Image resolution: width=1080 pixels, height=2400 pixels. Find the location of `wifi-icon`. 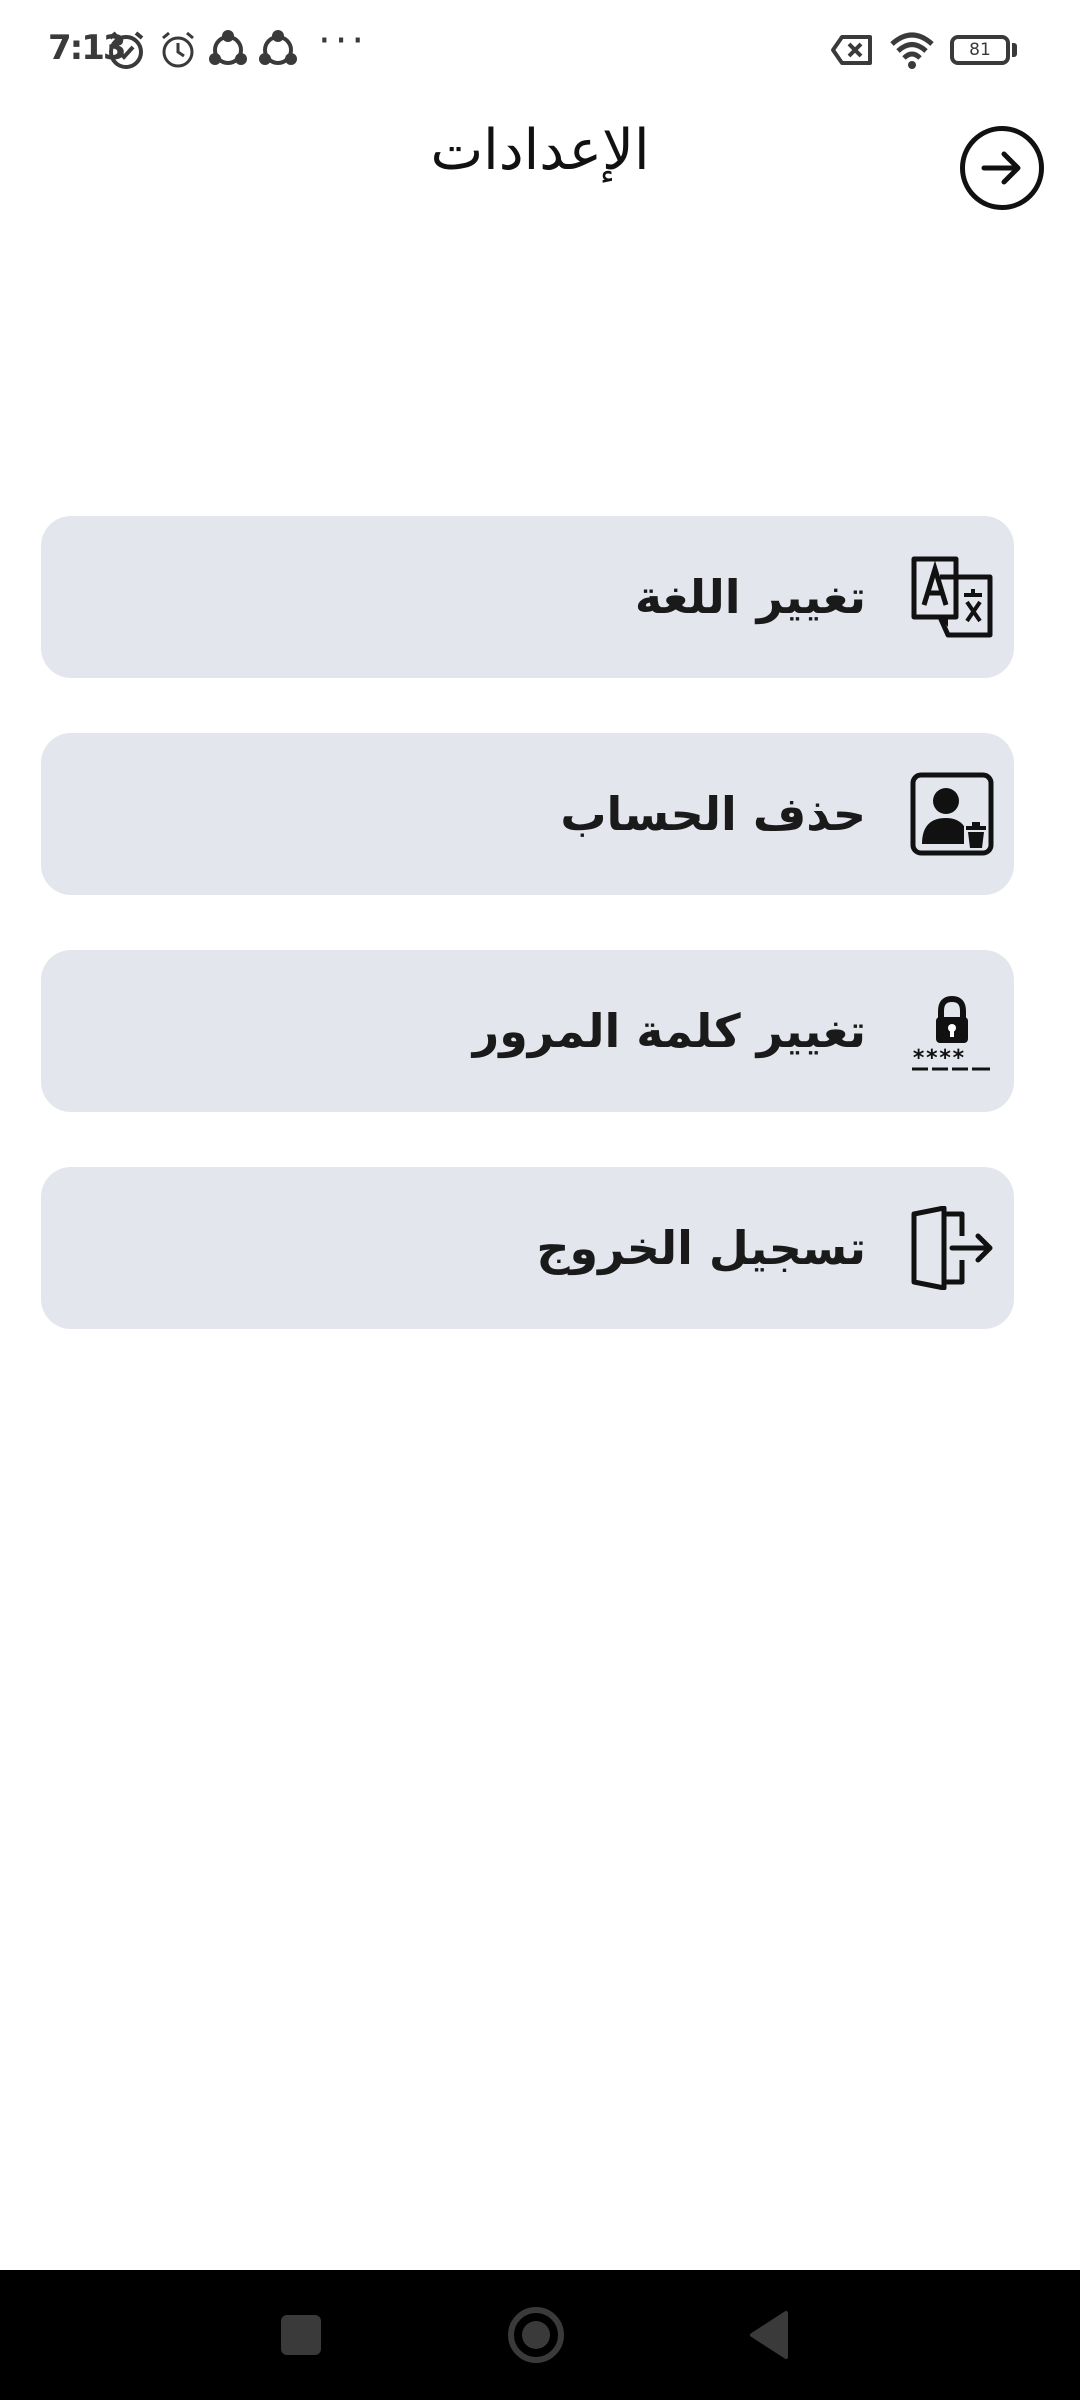

wifi-icon is located at coordinates (912, 50).